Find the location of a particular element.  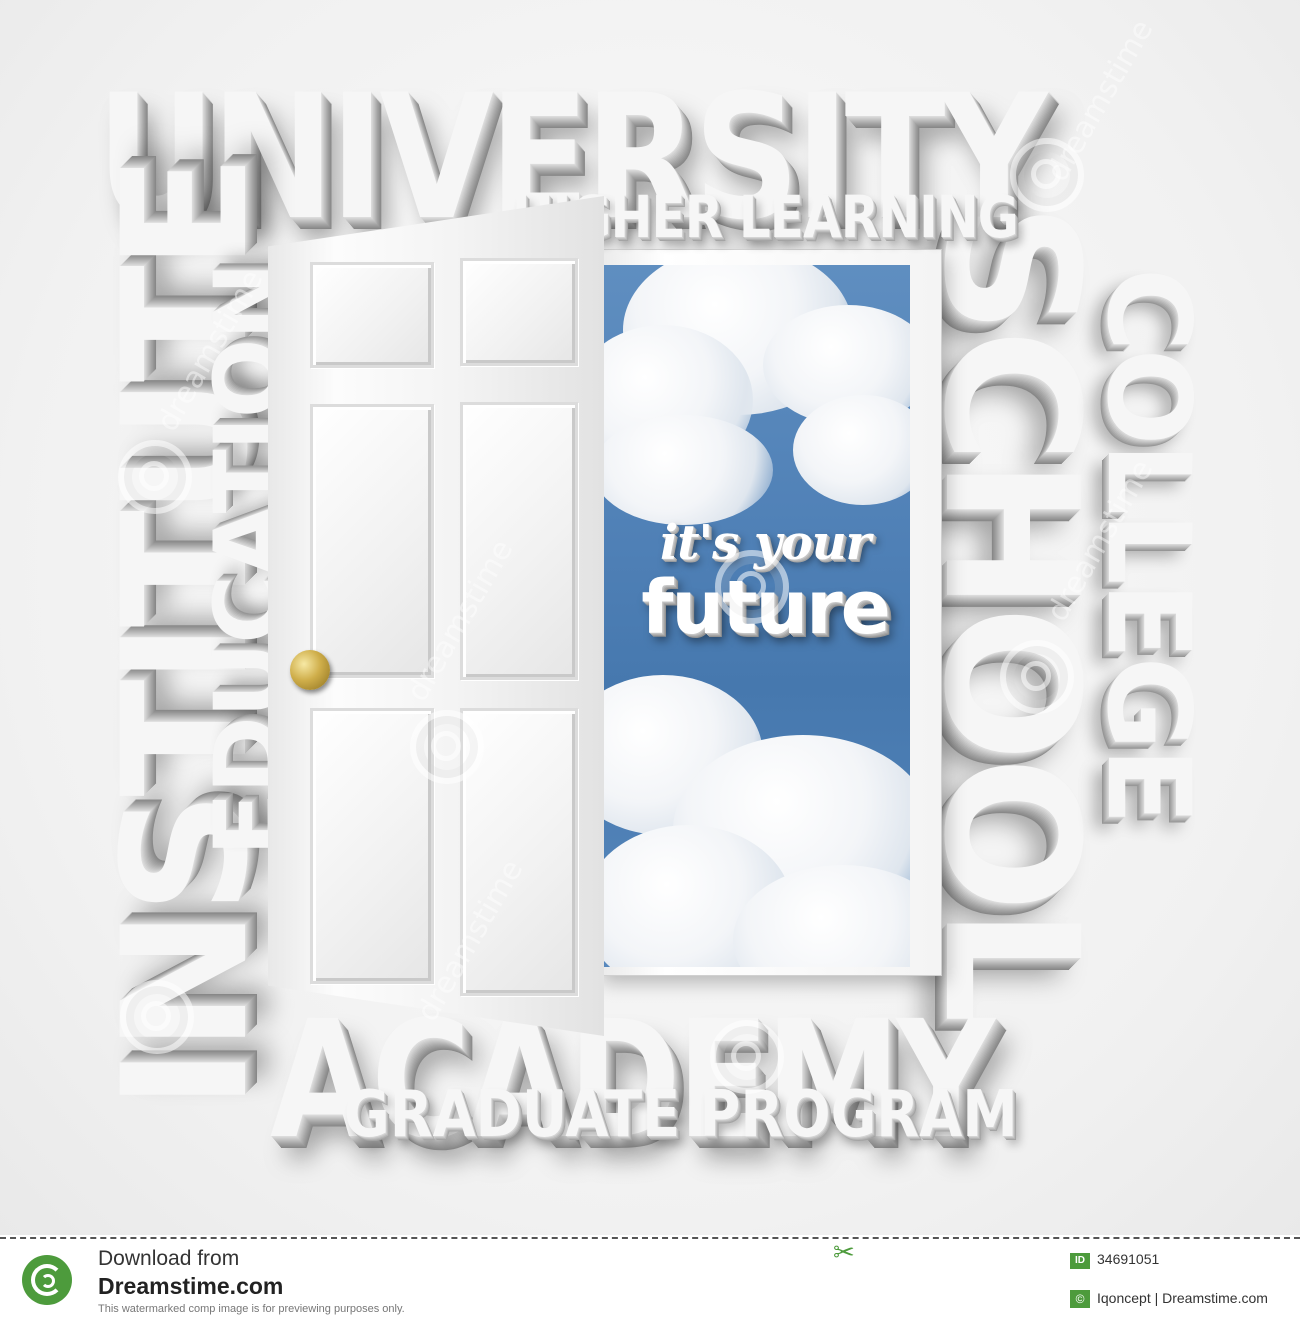

scissors-icon: ✂ is located at coordinates (844, 1253).